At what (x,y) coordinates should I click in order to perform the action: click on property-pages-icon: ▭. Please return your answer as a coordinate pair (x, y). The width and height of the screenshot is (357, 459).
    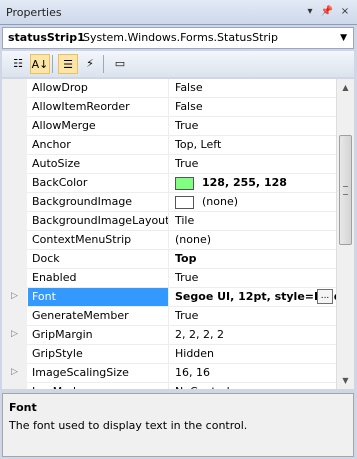
    Looking at the image, I should click on (120, 64).